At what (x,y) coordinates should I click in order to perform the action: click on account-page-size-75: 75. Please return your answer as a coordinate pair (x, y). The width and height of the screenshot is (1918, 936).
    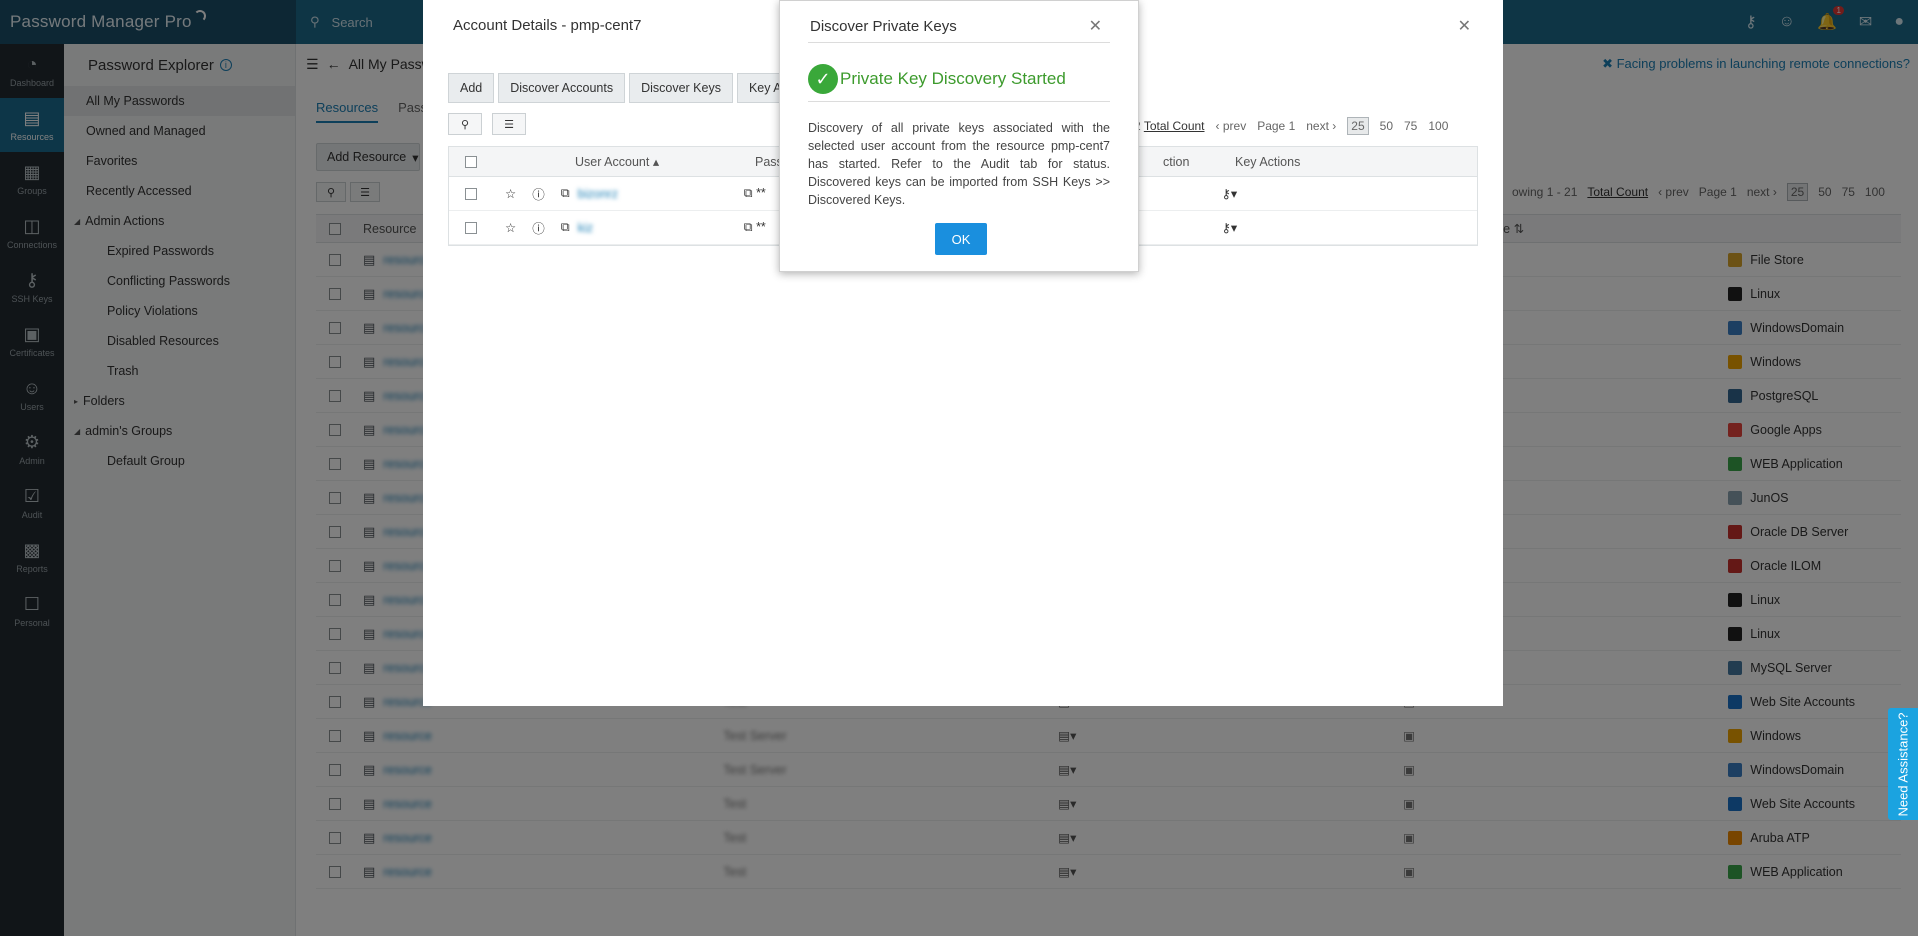
    Looking at the image, I should click on (1410, 126).